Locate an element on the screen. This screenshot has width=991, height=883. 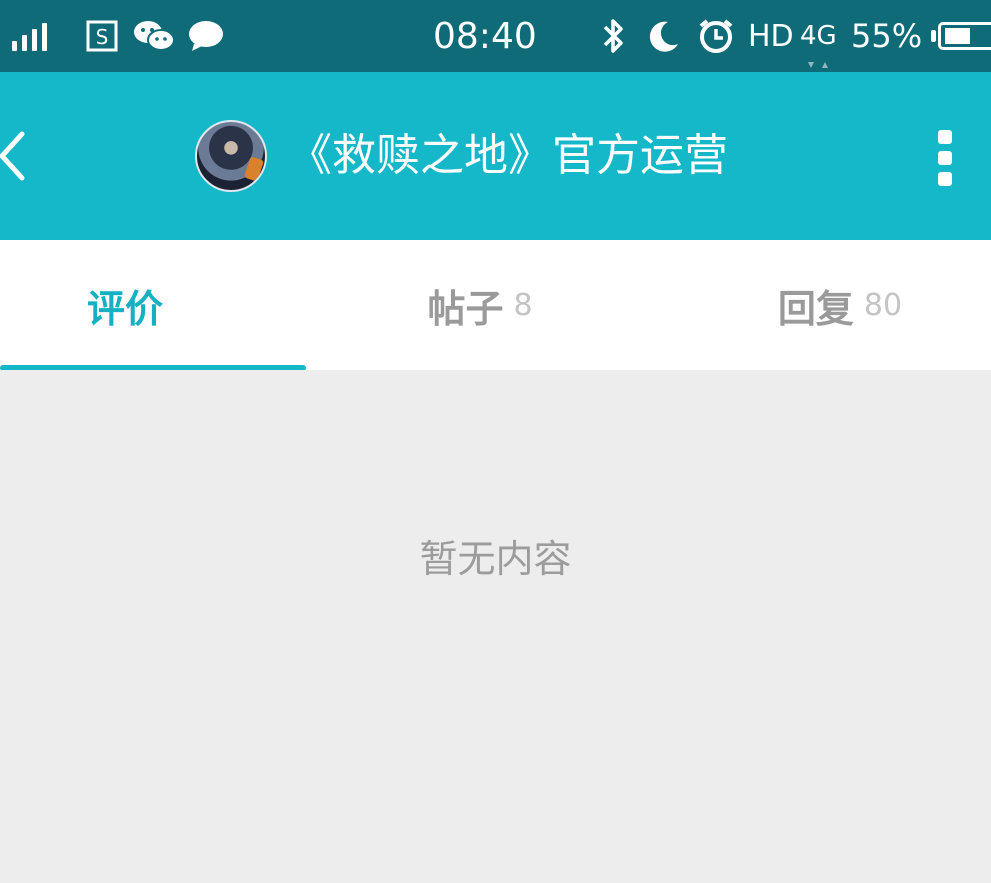
svg-text: S is located at coordinates (102, 37).